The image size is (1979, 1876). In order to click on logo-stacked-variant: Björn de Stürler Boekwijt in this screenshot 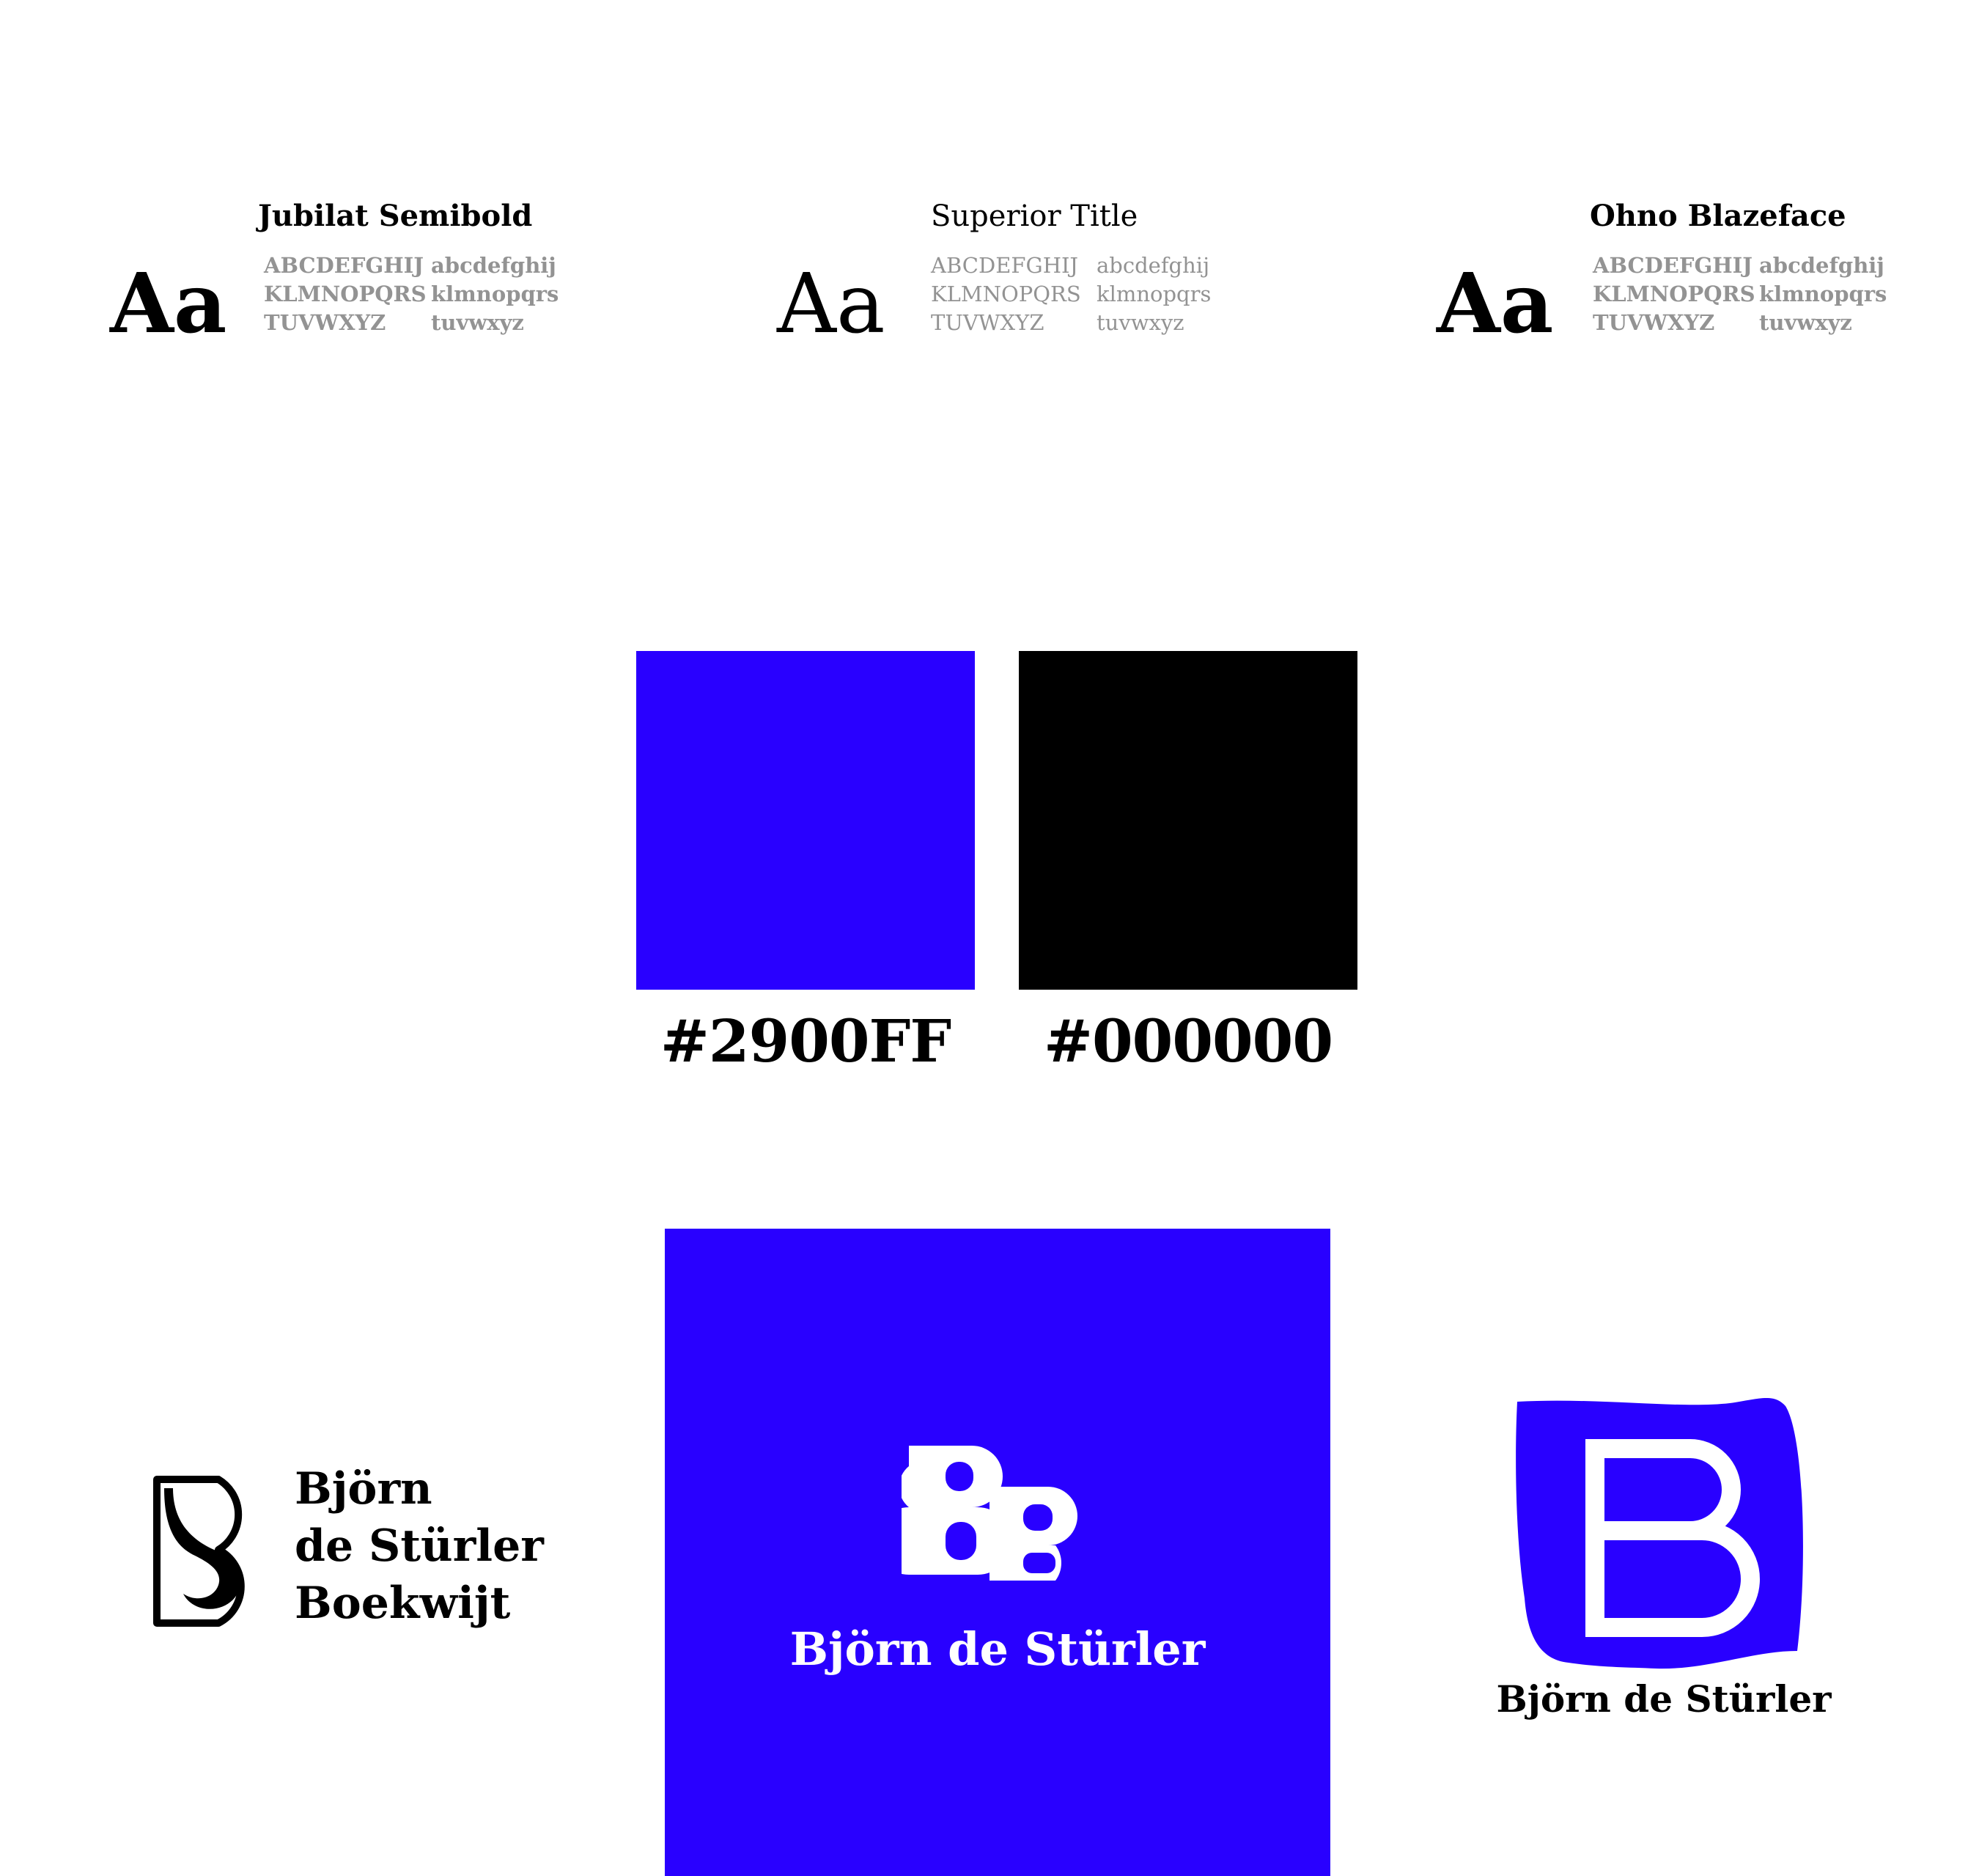, I will do `click(347, 1556)`.